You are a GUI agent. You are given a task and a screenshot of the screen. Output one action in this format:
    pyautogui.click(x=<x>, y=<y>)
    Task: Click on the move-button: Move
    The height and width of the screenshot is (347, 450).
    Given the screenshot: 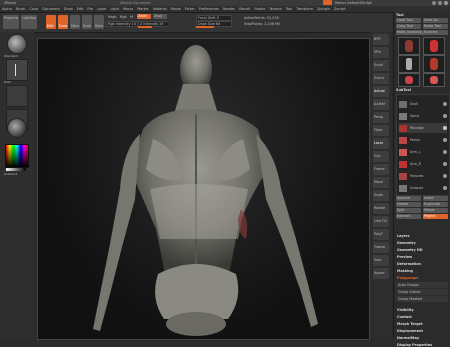 What is the action you would take?
    pyautogui.click(x=75, y=22)
    